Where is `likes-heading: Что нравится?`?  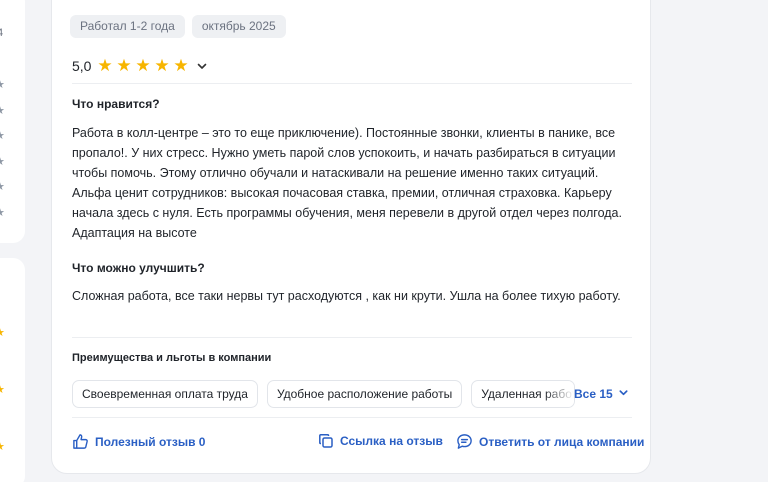 likes-heading: Что нравится? is located at coordinates (116, 104).